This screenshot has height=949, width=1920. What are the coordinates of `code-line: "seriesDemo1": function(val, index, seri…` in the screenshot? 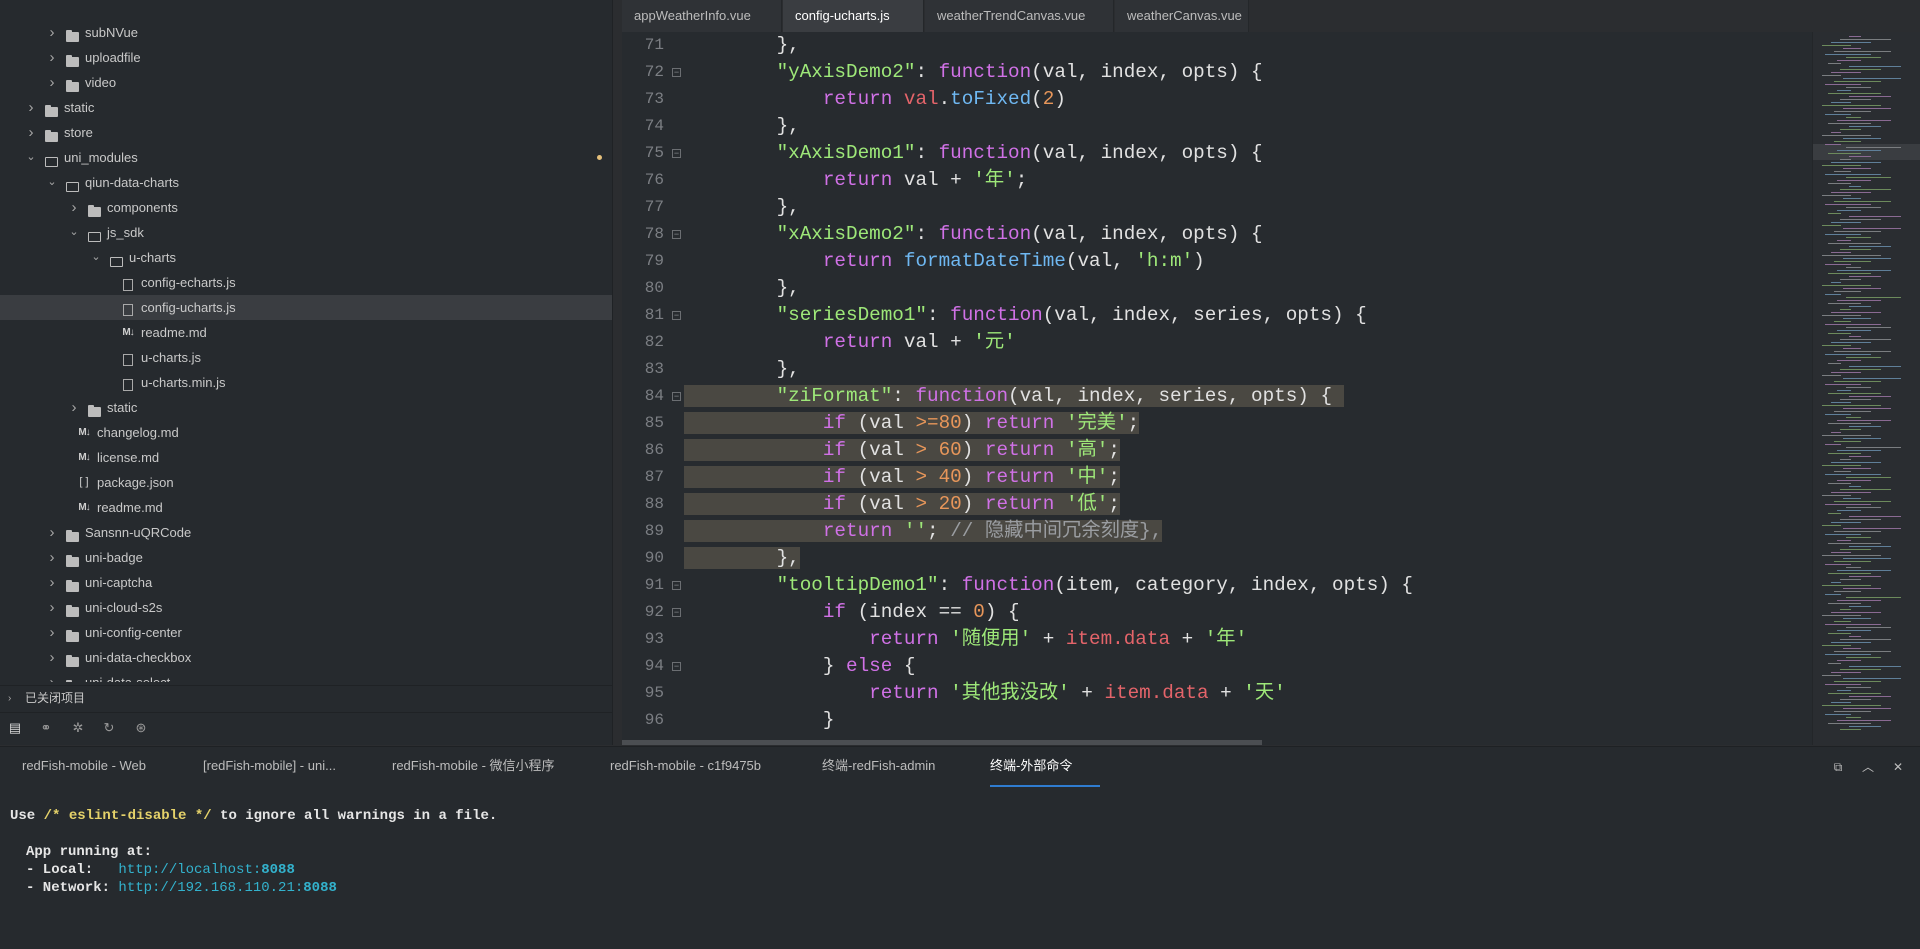 It's located at (1025, 315).